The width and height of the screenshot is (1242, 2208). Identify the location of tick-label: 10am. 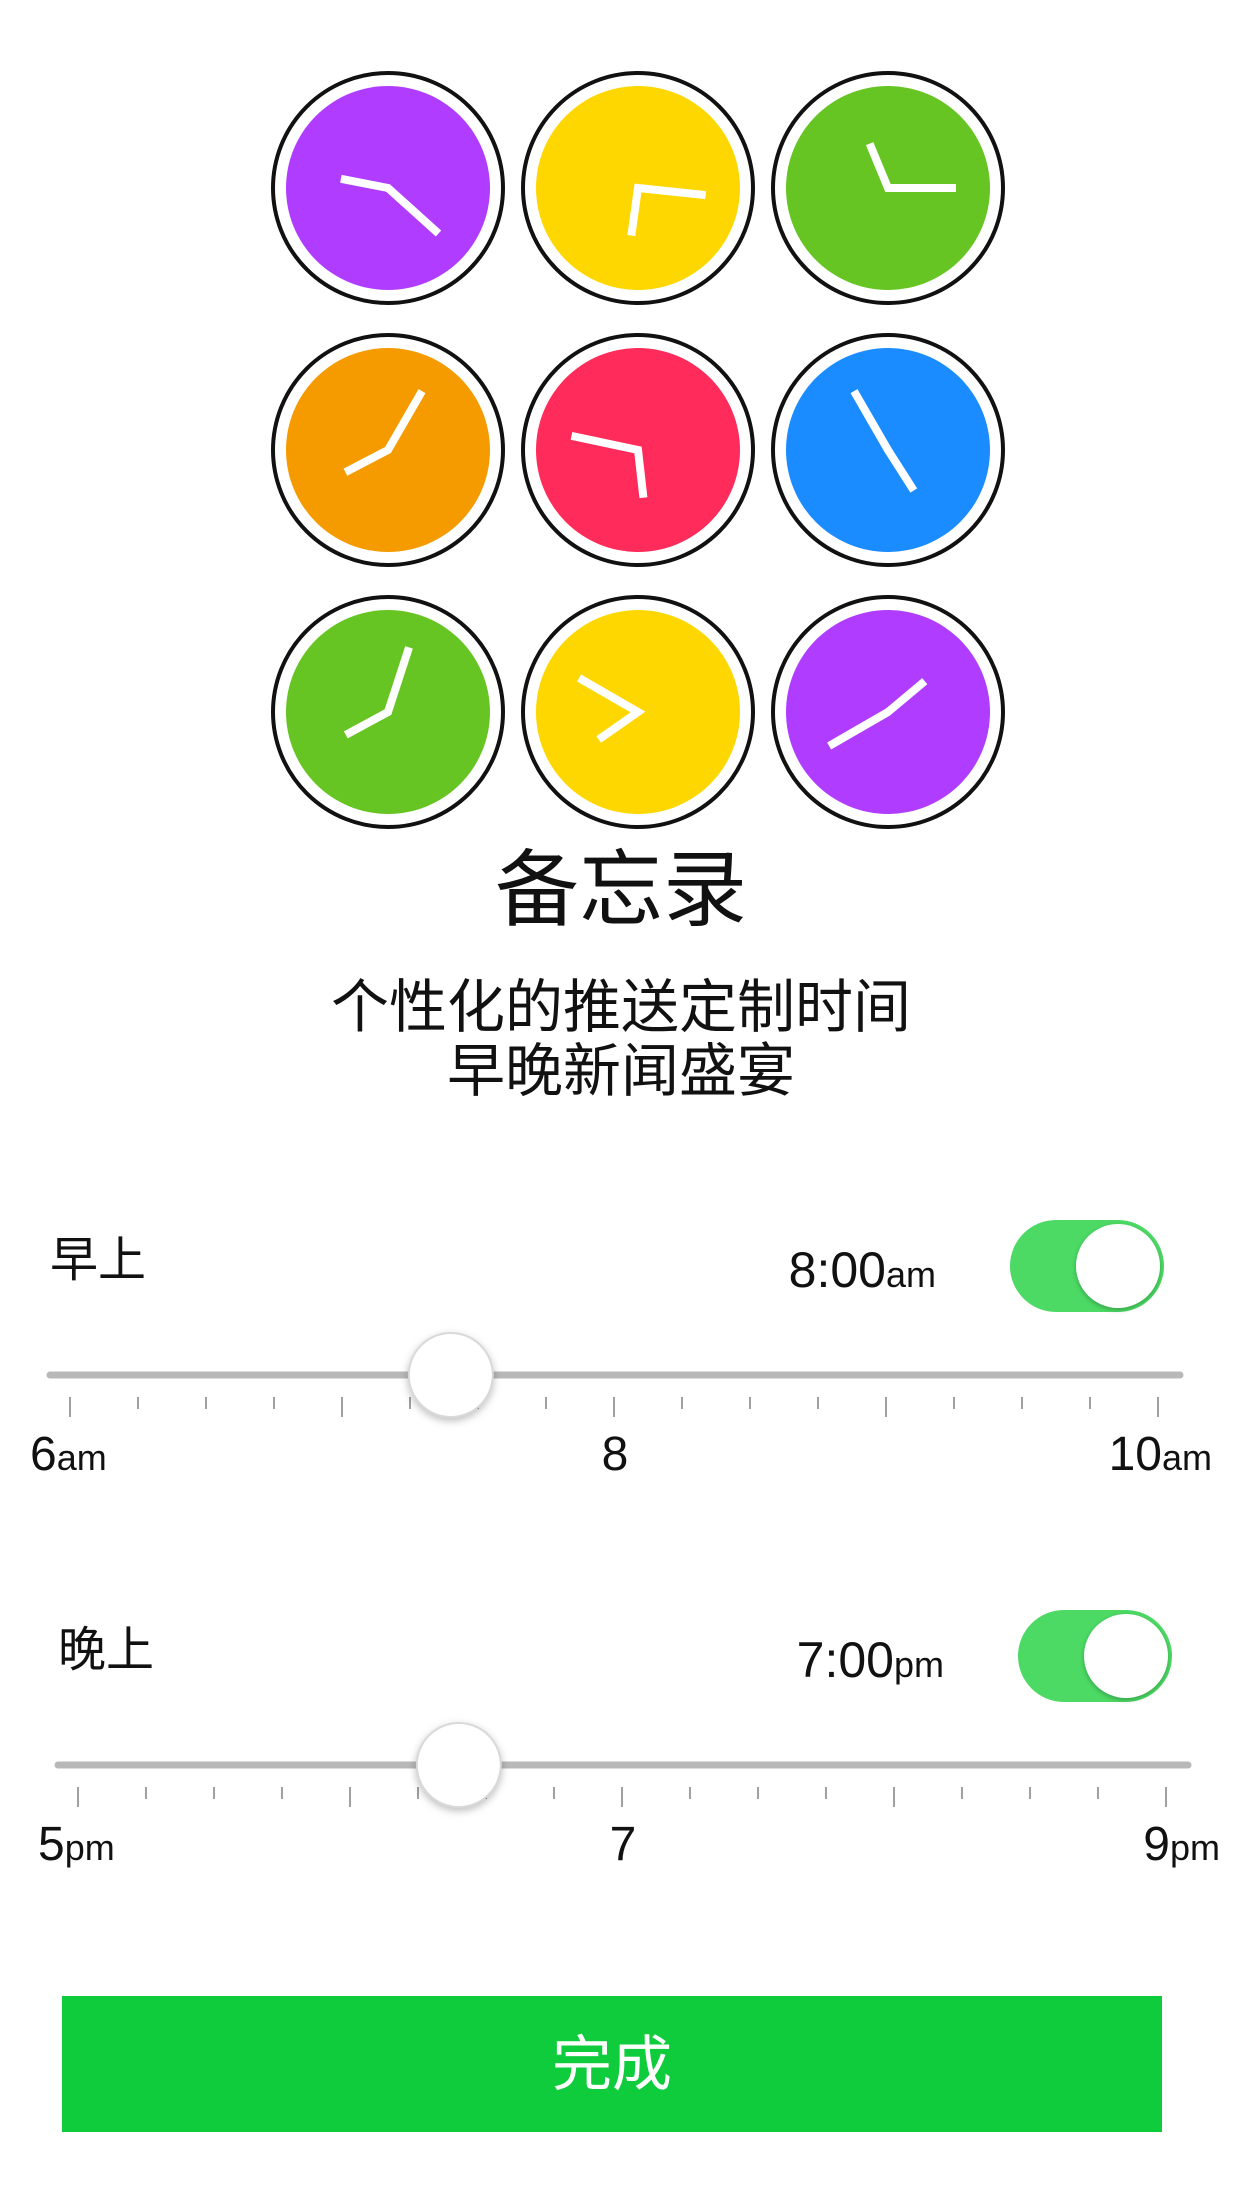
(1160, 1456).